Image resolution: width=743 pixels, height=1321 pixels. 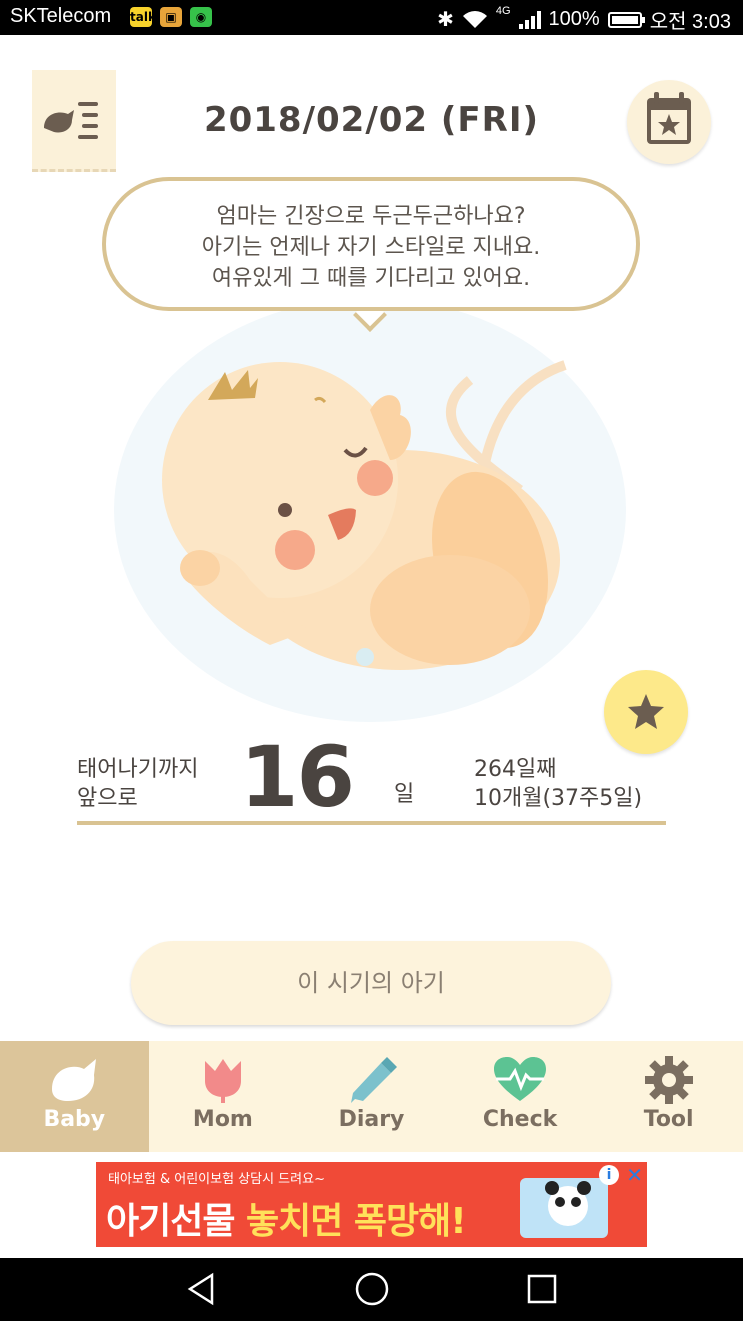 What do you see at coordinates (520, 1119) in the screenshot?
I see `tab-label: Check` at bounding box center [520, 1119].